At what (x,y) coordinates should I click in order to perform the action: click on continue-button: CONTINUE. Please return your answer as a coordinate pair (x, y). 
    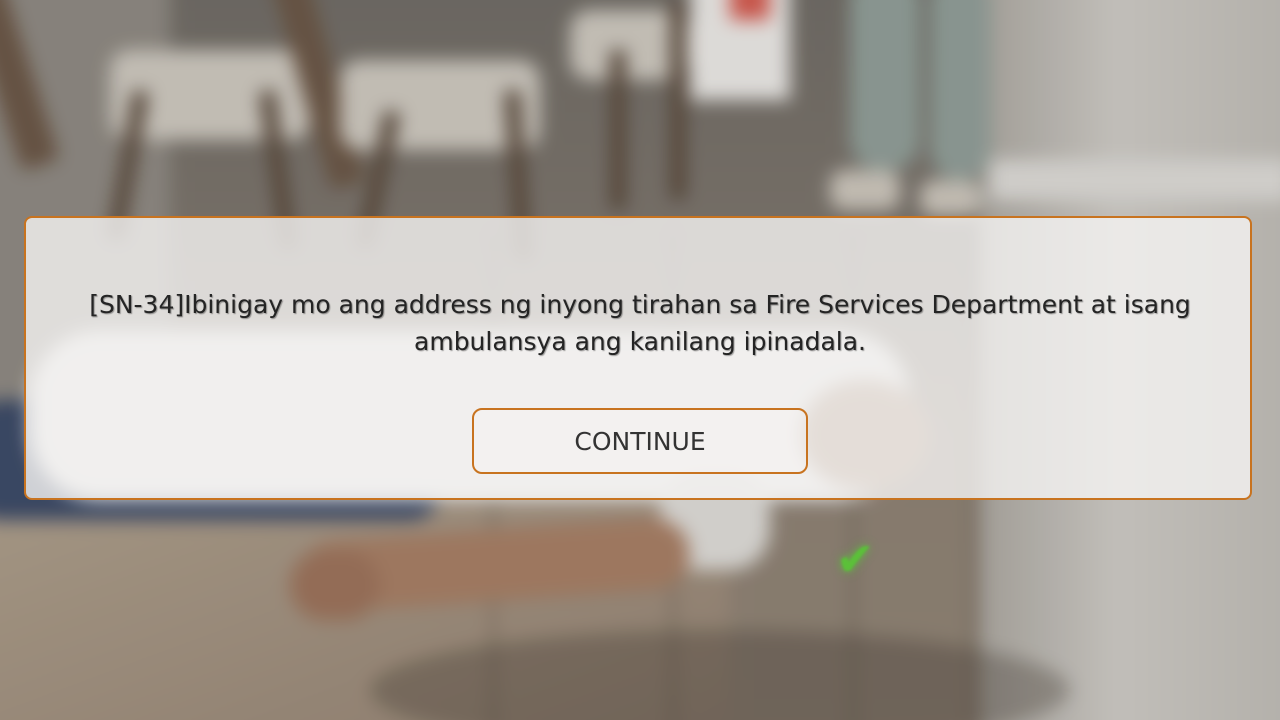
    Looking at the image, I should click on (640, 441).